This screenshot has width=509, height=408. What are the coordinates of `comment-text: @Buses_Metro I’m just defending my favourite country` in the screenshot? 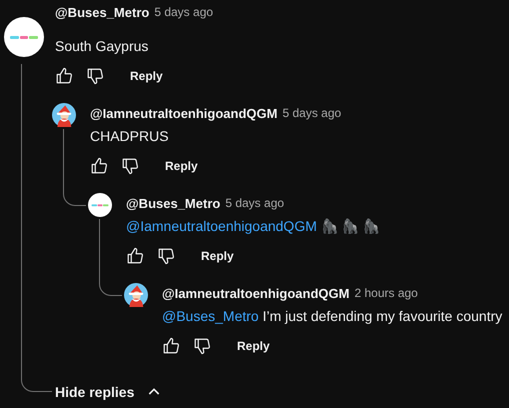 It's located at (333, 316).